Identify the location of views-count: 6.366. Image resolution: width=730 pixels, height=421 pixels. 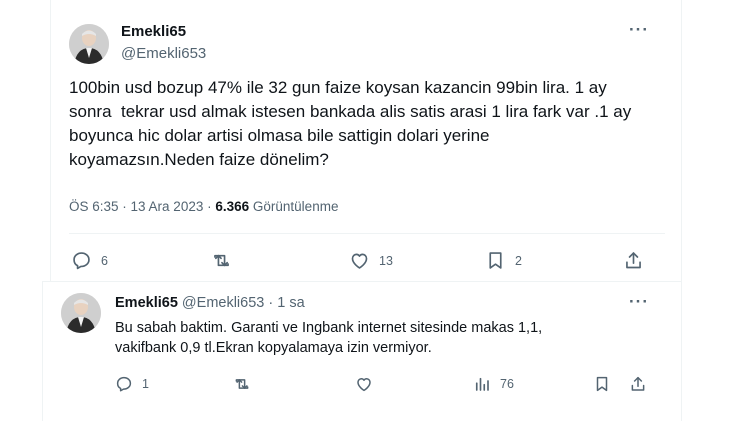
(232, 206).